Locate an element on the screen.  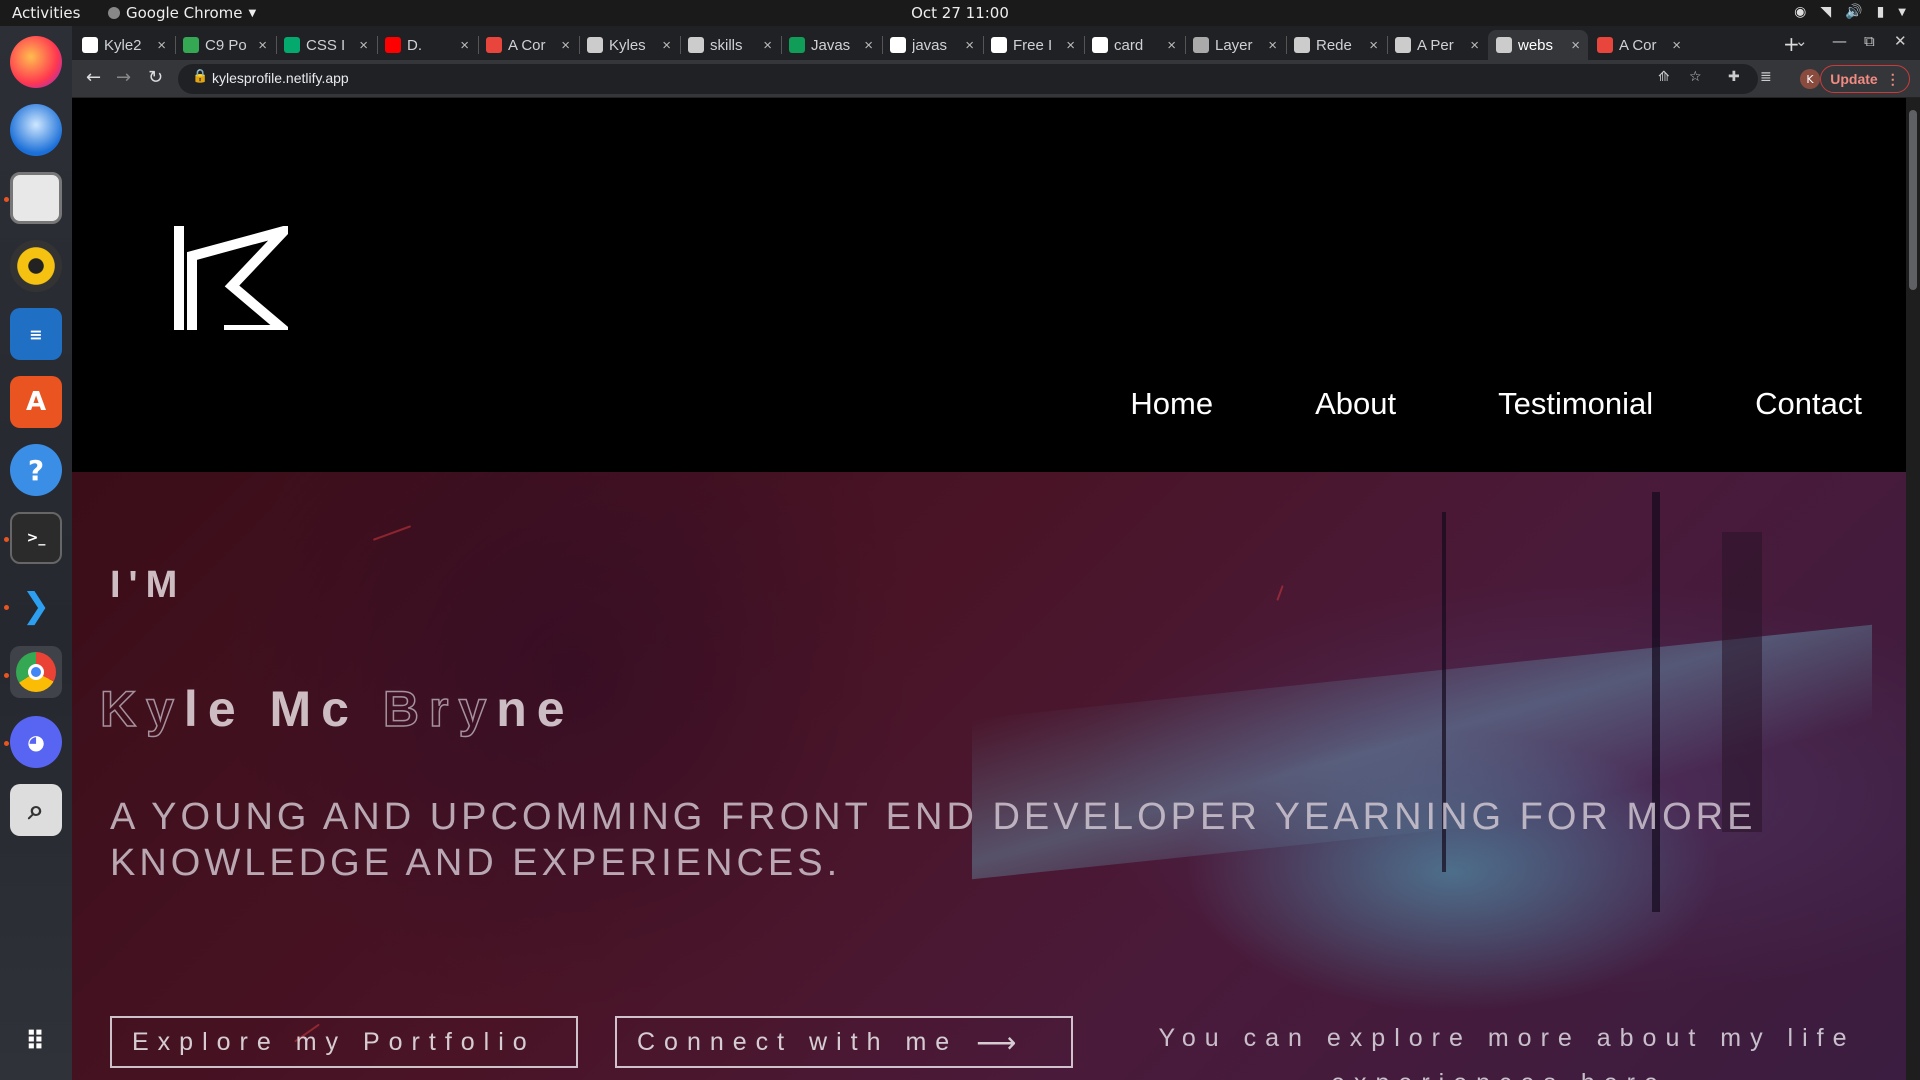
hero-name-part: Bry is located at coordinates (439, 709).